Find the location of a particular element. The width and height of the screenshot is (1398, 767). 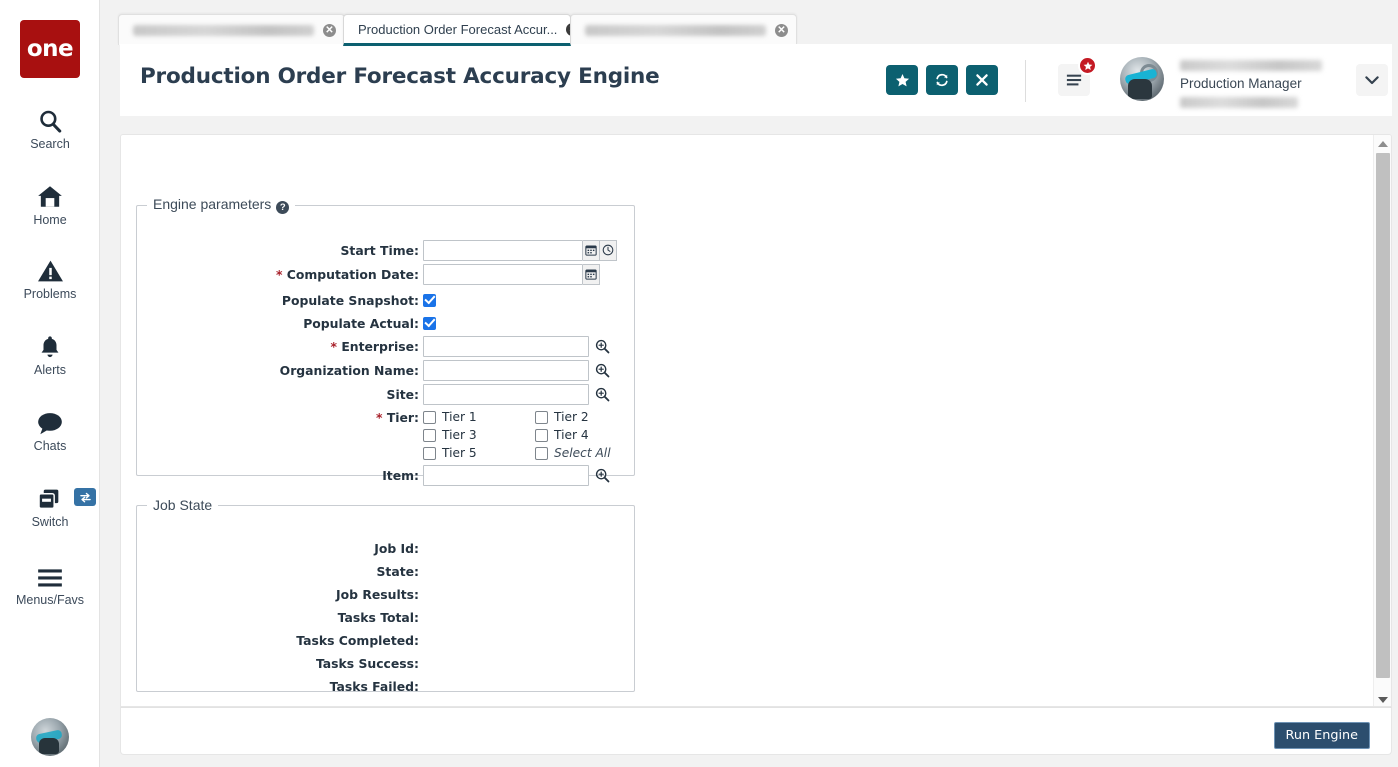

chat-icon is located at coordinates (50, 421).